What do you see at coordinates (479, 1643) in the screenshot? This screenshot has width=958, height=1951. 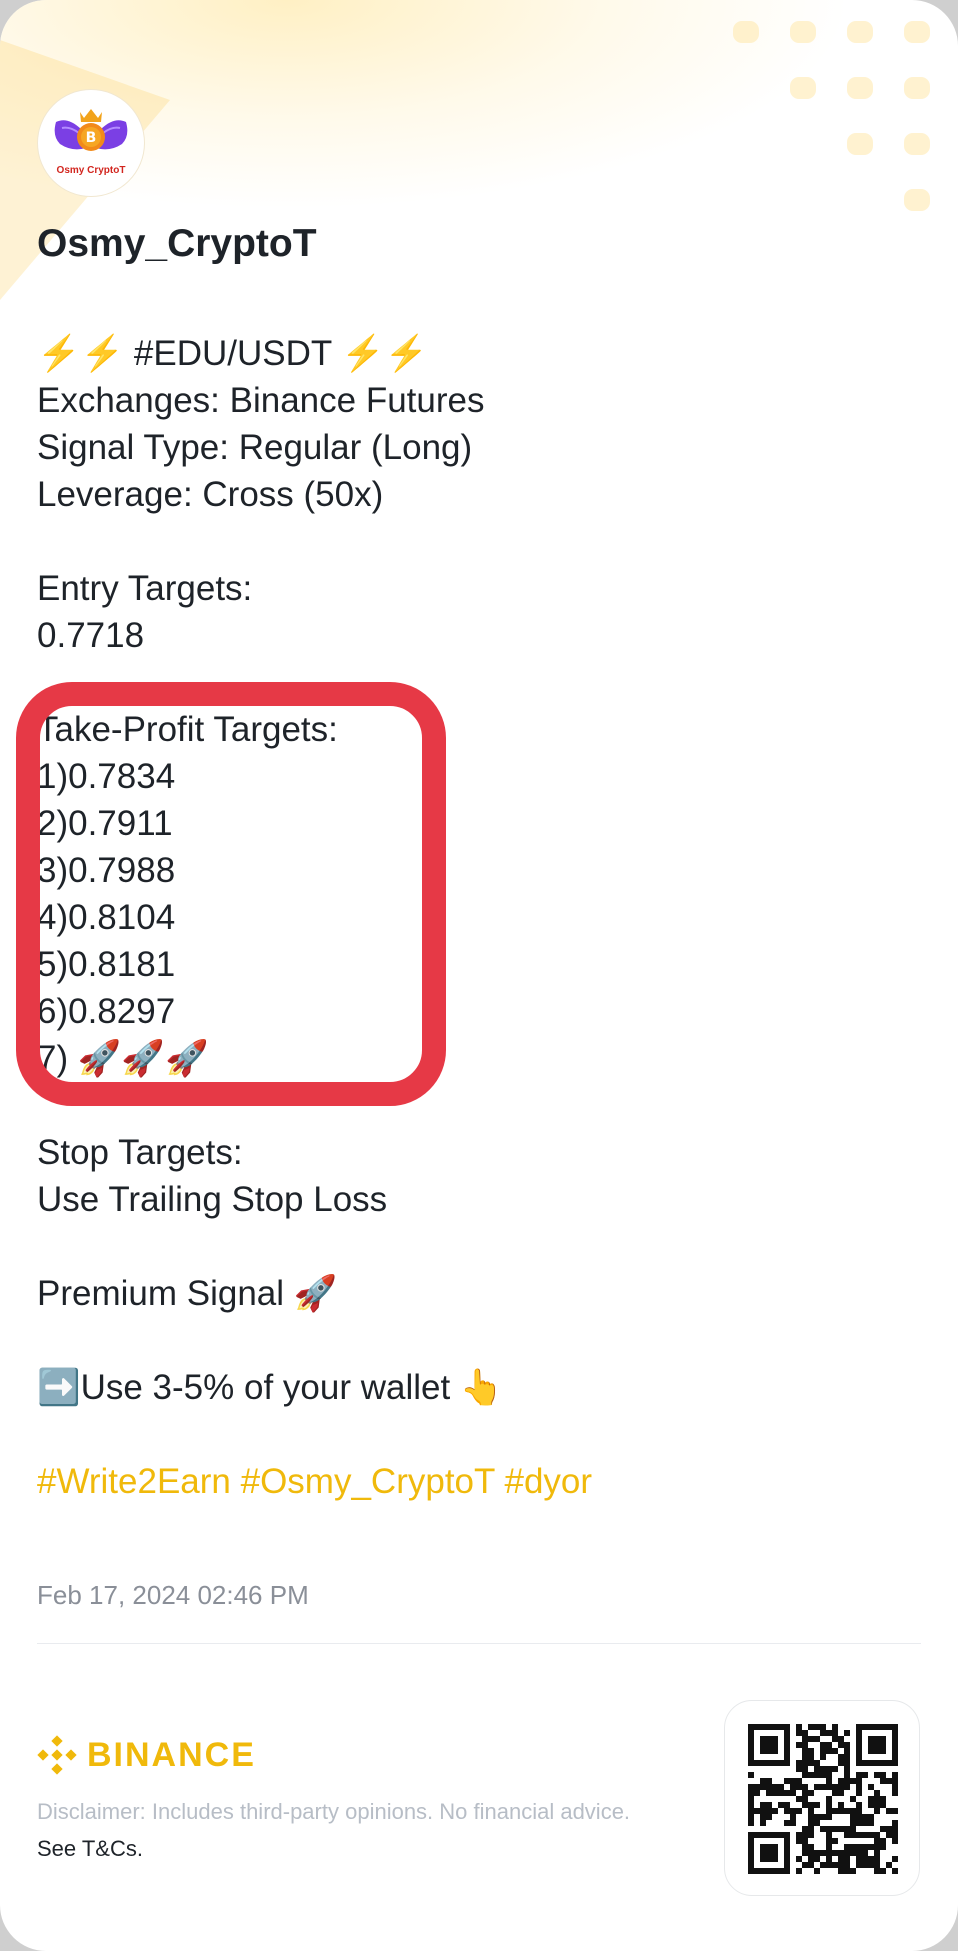 I see `divider` at bounding box center [479, 1643].